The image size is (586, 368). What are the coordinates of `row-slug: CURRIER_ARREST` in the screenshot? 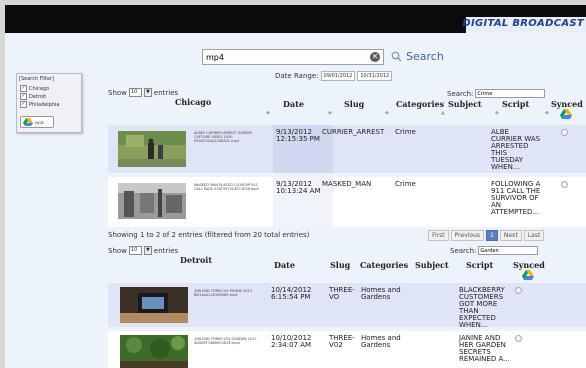 It's located at (353, 132).